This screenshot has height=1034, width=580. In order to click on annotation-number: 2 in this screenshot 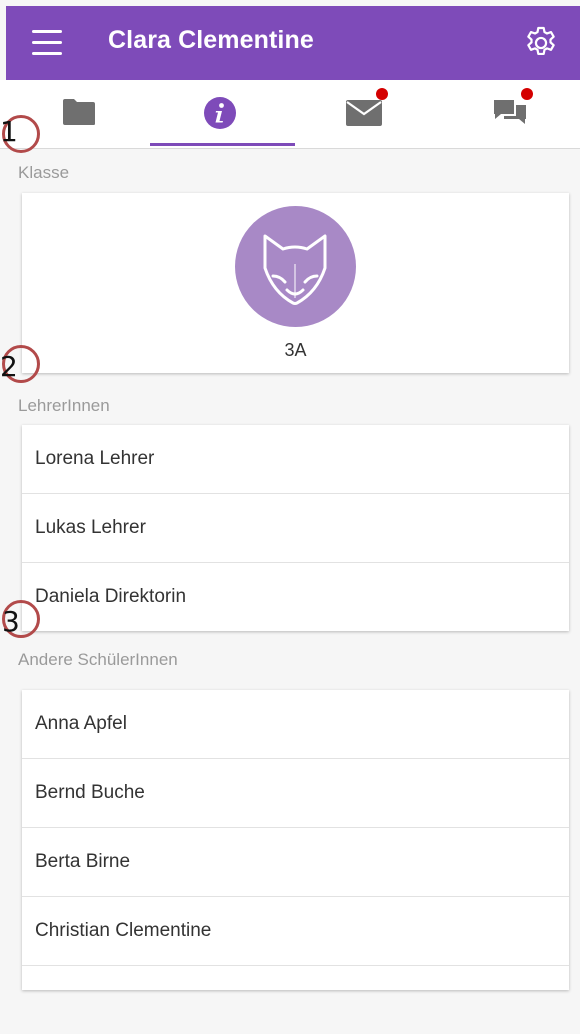, I will do `click(9, 366)`.